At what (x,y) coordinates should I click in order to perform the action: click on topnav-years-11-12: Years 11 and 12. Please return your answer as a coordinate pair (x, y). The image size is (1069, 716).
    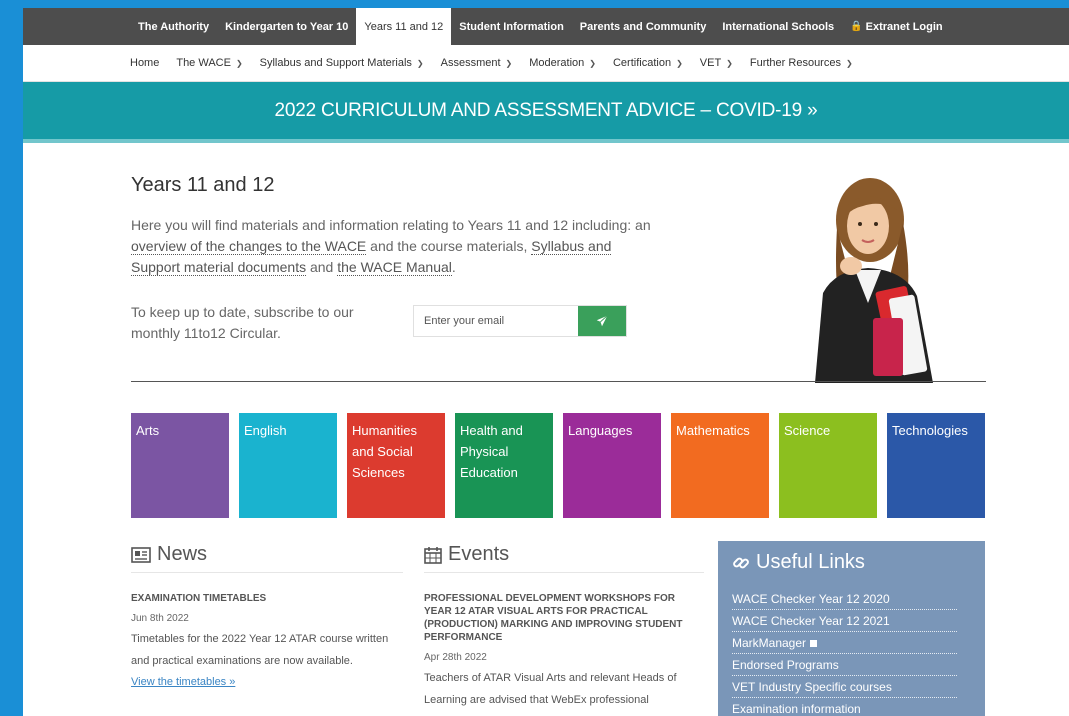
    Looking at the image, I should click on (404, 26).